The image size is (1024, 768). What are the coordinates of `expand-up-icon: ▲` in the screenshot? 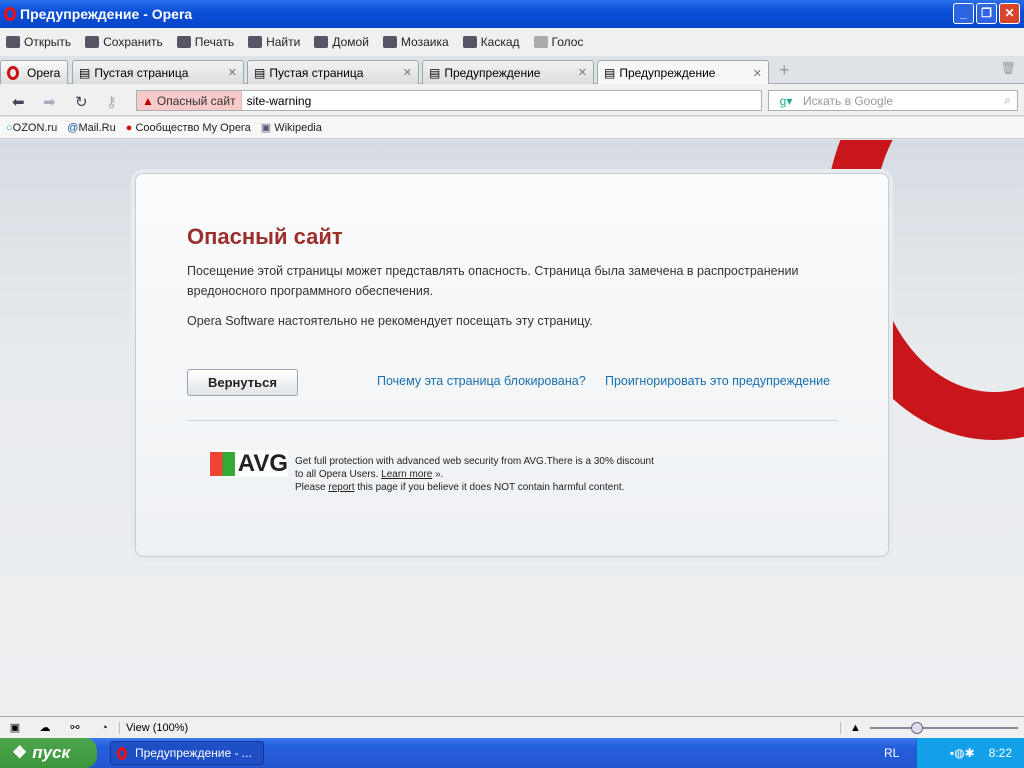 It's located at (855, 727).